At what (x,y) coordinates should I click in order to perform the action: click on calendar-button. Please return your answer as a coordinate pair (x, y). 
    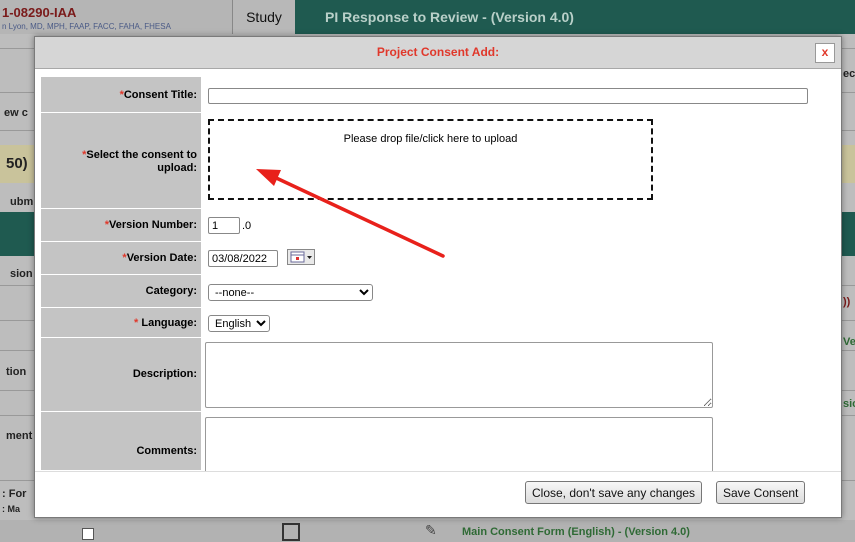
    Looking at the image, I should click on (301, 257).